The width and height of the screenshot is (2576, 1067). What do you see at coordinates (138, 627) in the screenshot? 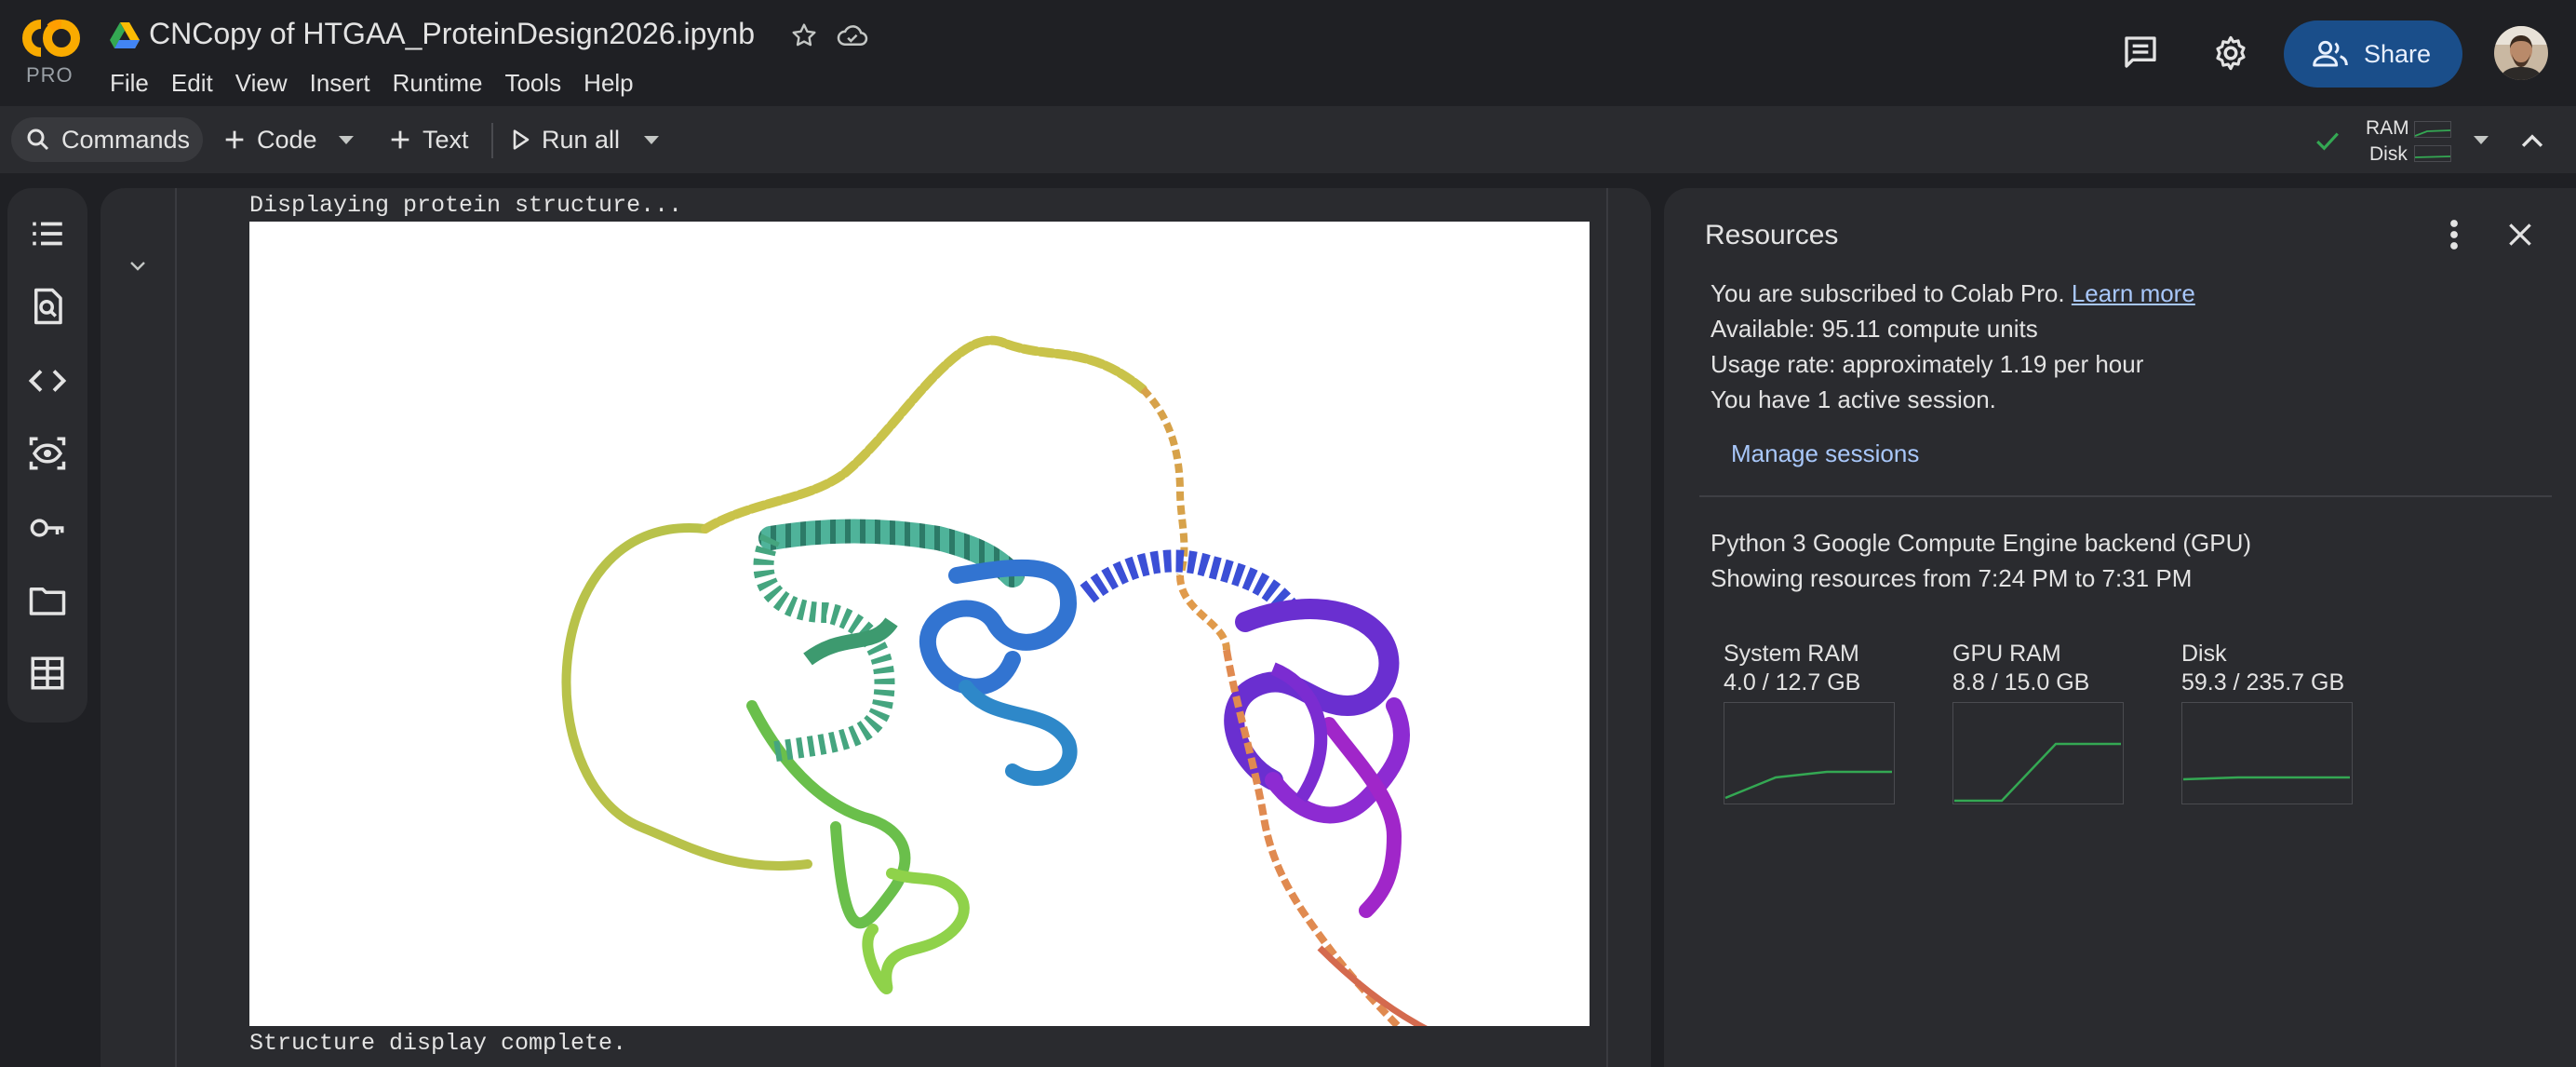
I see `cell-gutter` at bounding box center [138, 627].